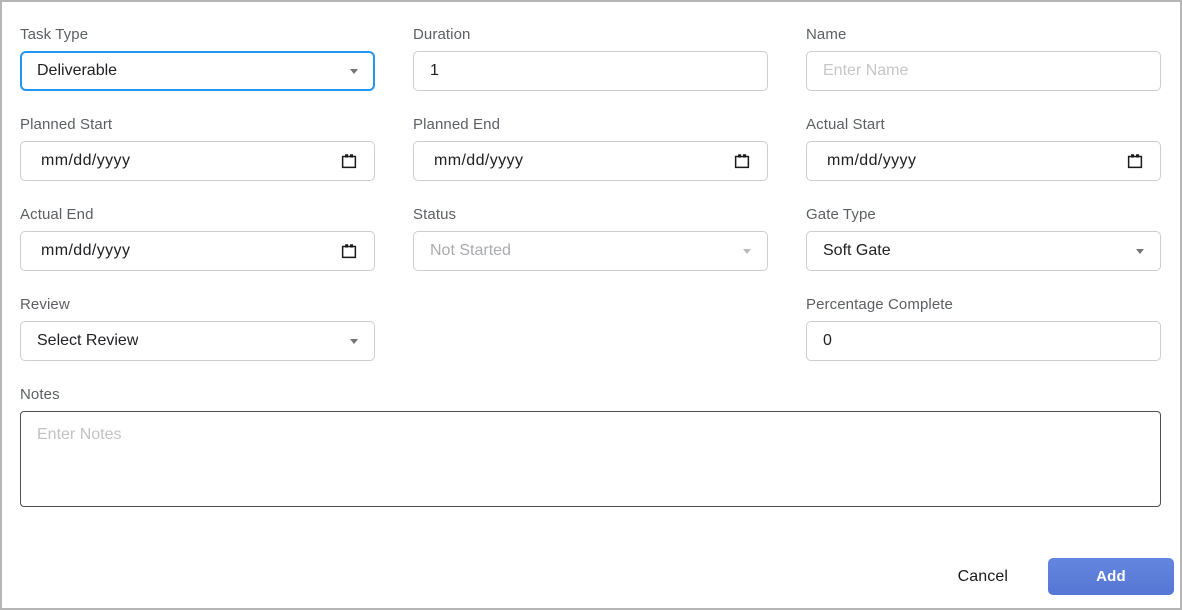 This screenshot has width=1182, height=610. What do you see at coordinates (590, 71) in the screenshot?
I see `duration-input` at bounding box center [590, 71].